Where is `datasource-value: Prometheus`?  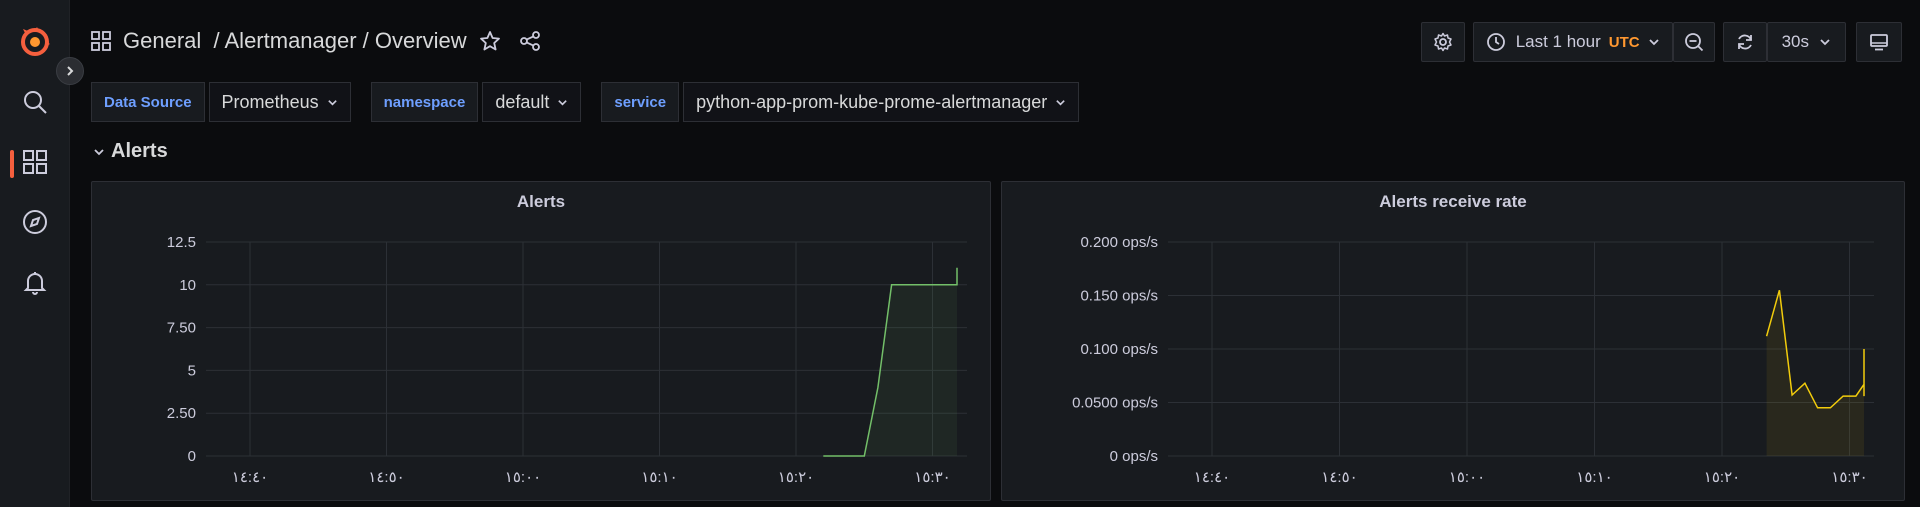 datasource-value: Prometheus is located at coordinates (270, 101).